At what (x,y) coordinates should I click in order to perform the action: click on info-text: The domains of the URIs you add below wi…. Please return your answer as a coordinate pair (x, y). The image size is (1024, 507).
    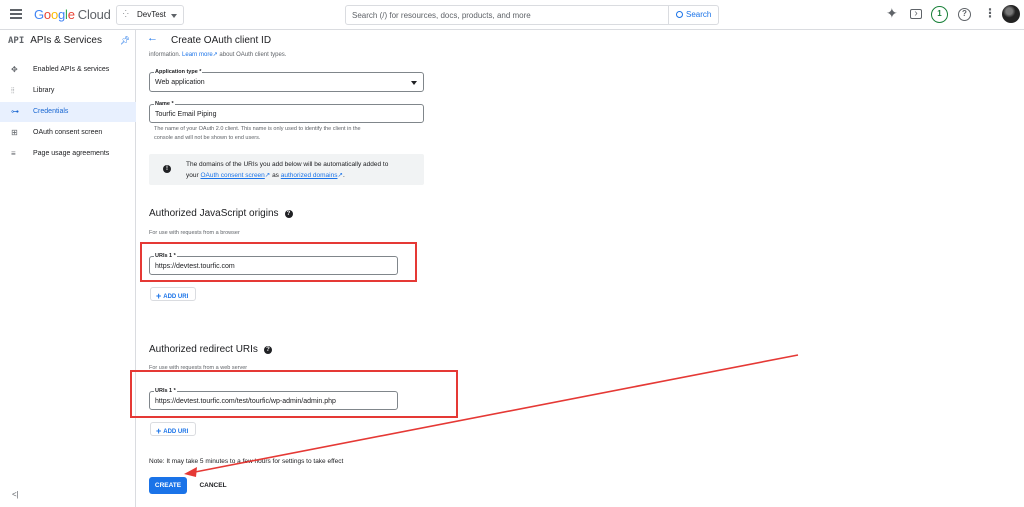
    Looking at the image, I should click on (287, 170).